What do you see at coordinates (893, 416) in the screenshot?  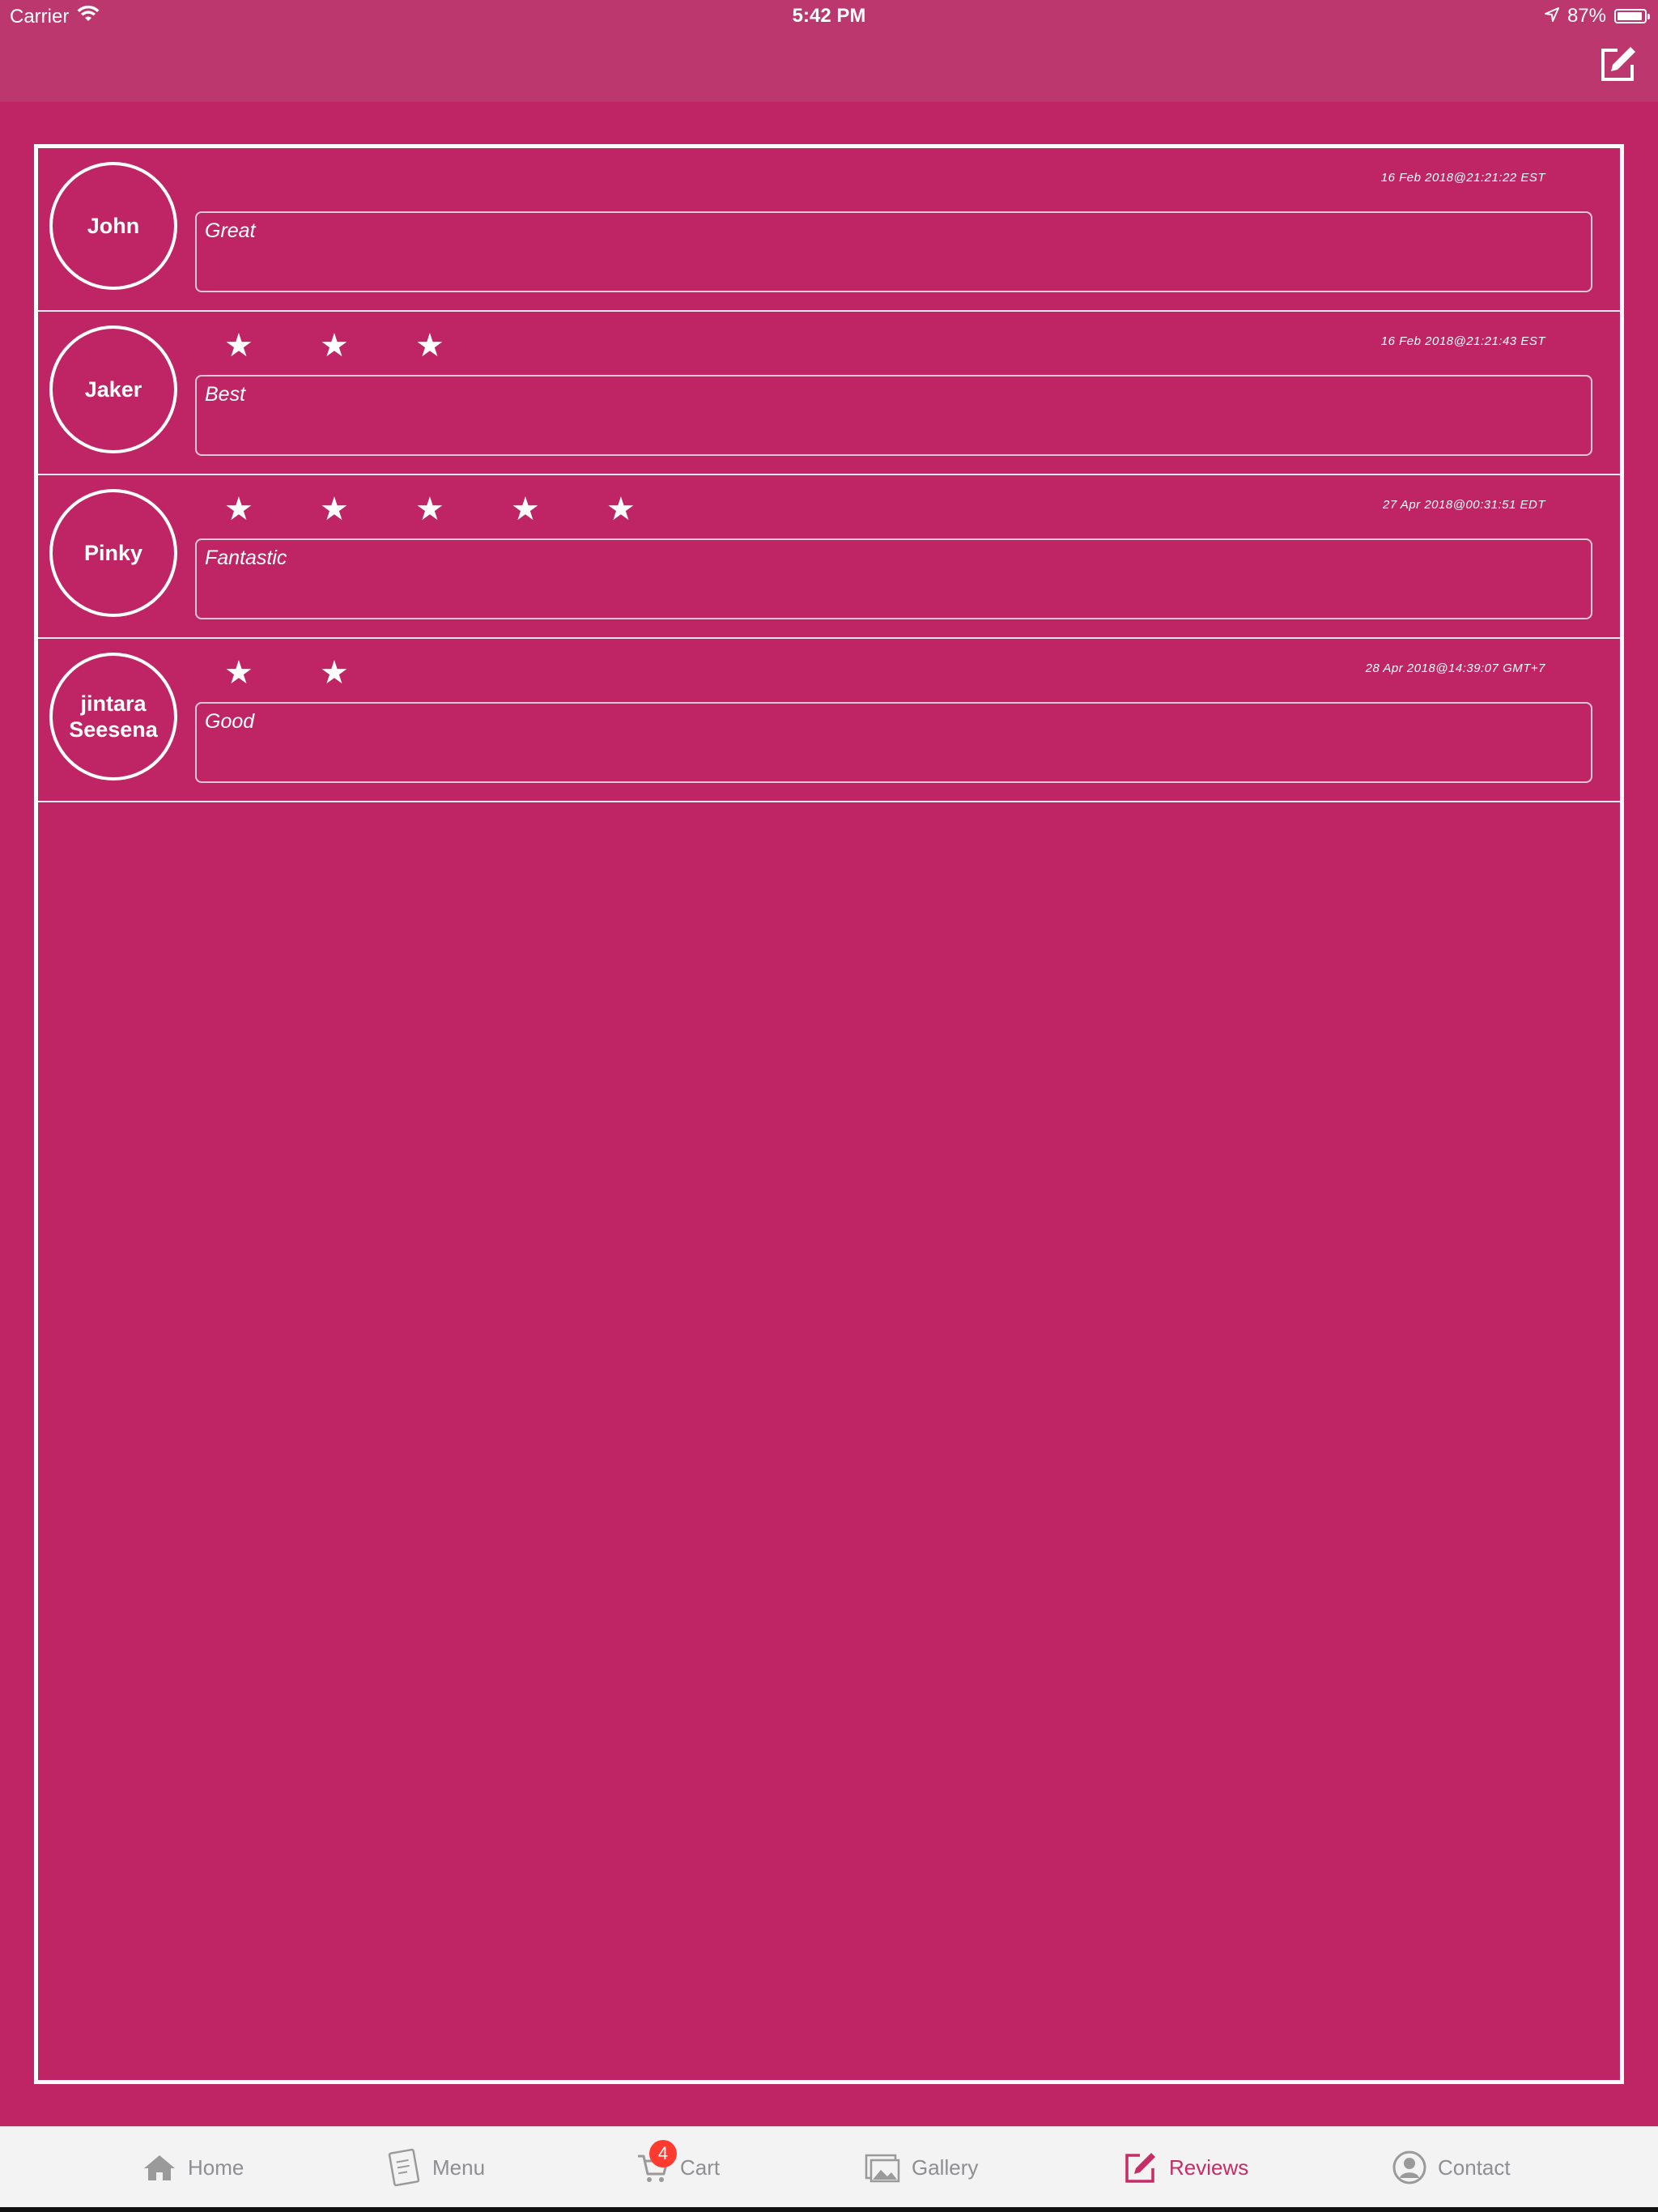 I see `review-comment: Best` at bounding box center [893, 416].